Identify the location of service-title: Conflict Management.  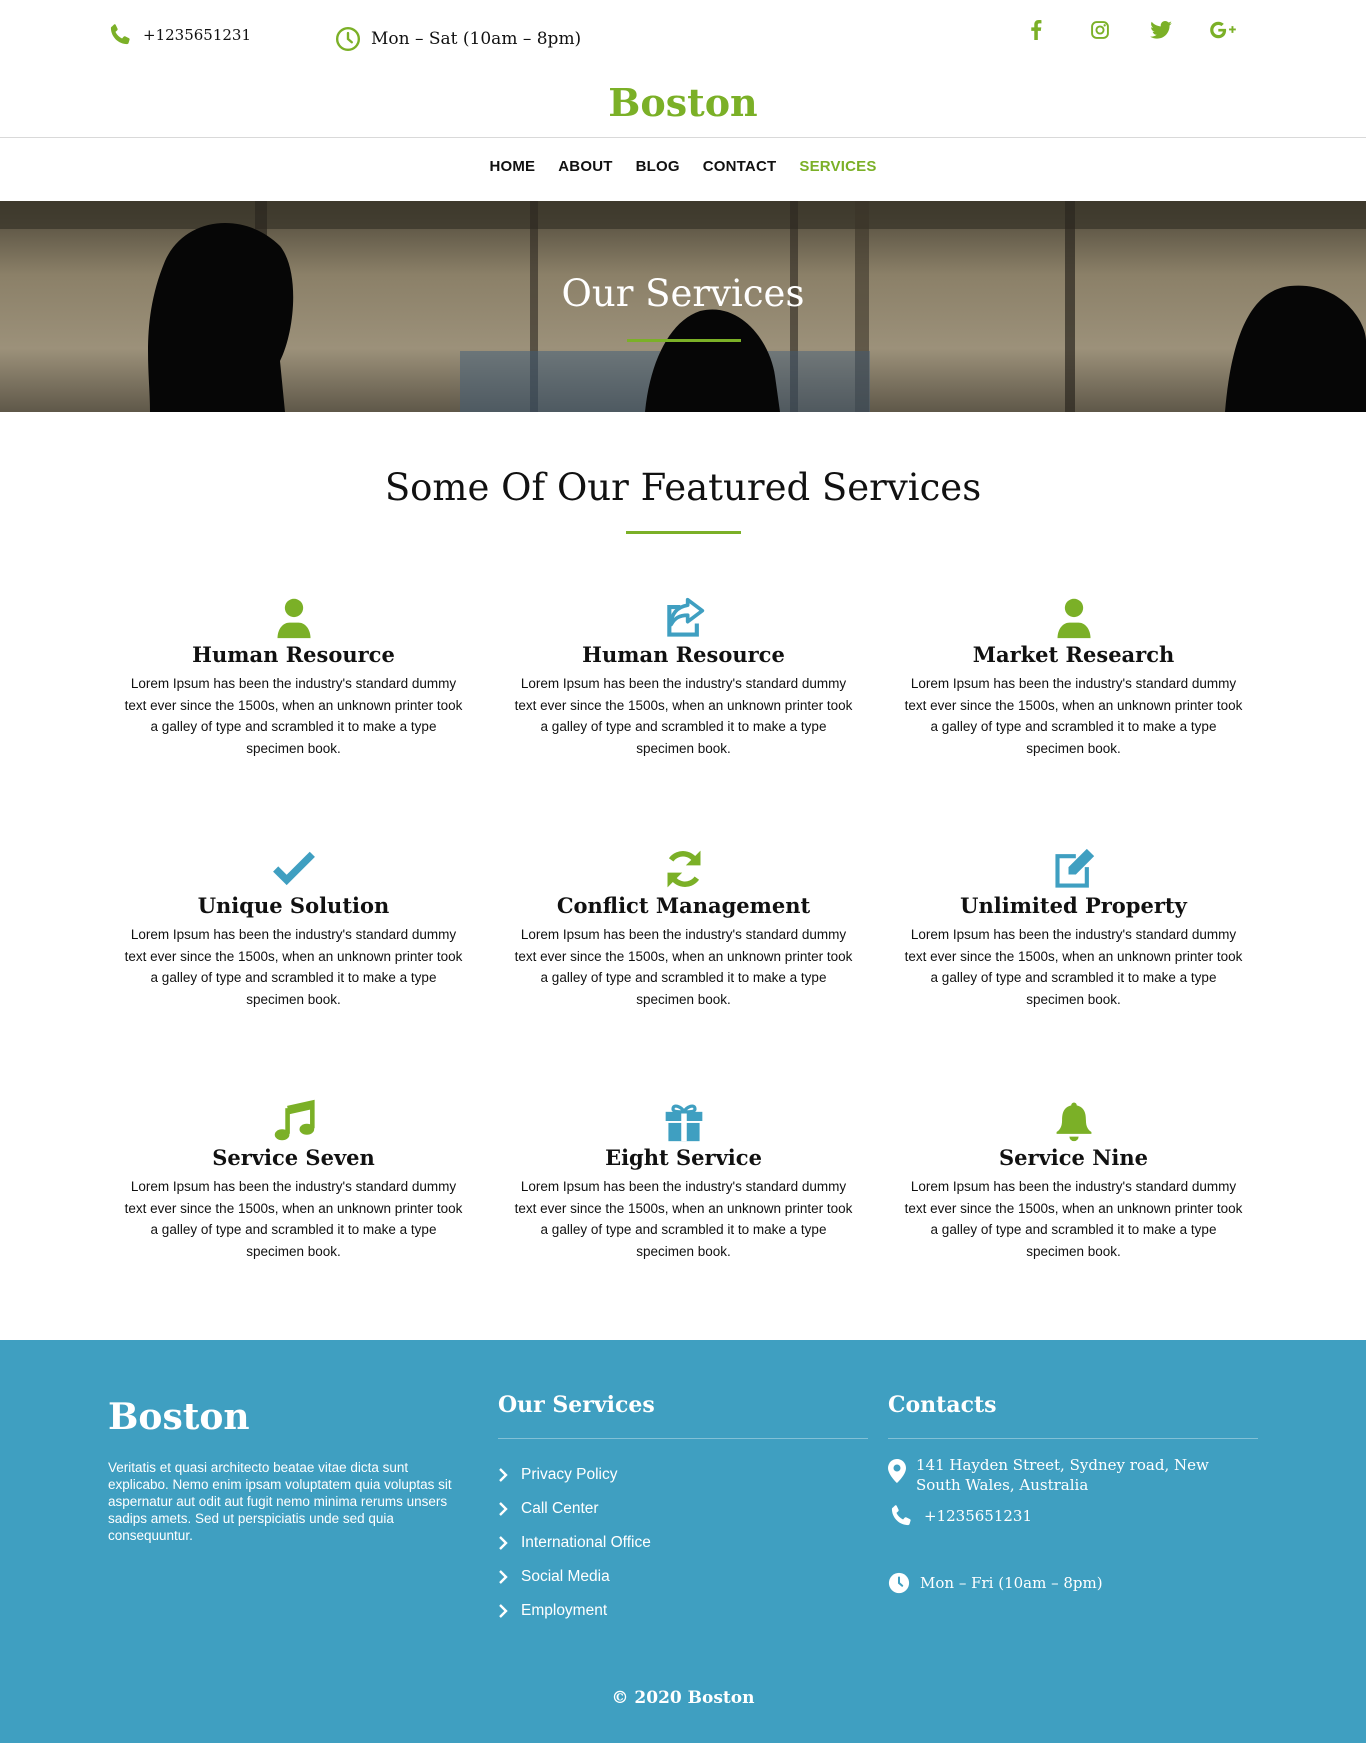
(683, 905).